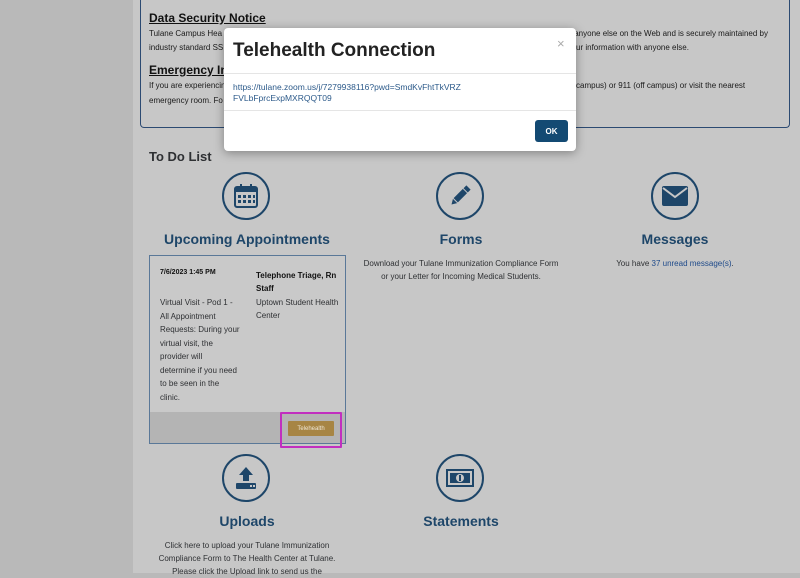 This screenshot has height=578, width=800. Describe the element at coordinates (400, 73) in the screenshot. I see `modal-header-divider` at that location.